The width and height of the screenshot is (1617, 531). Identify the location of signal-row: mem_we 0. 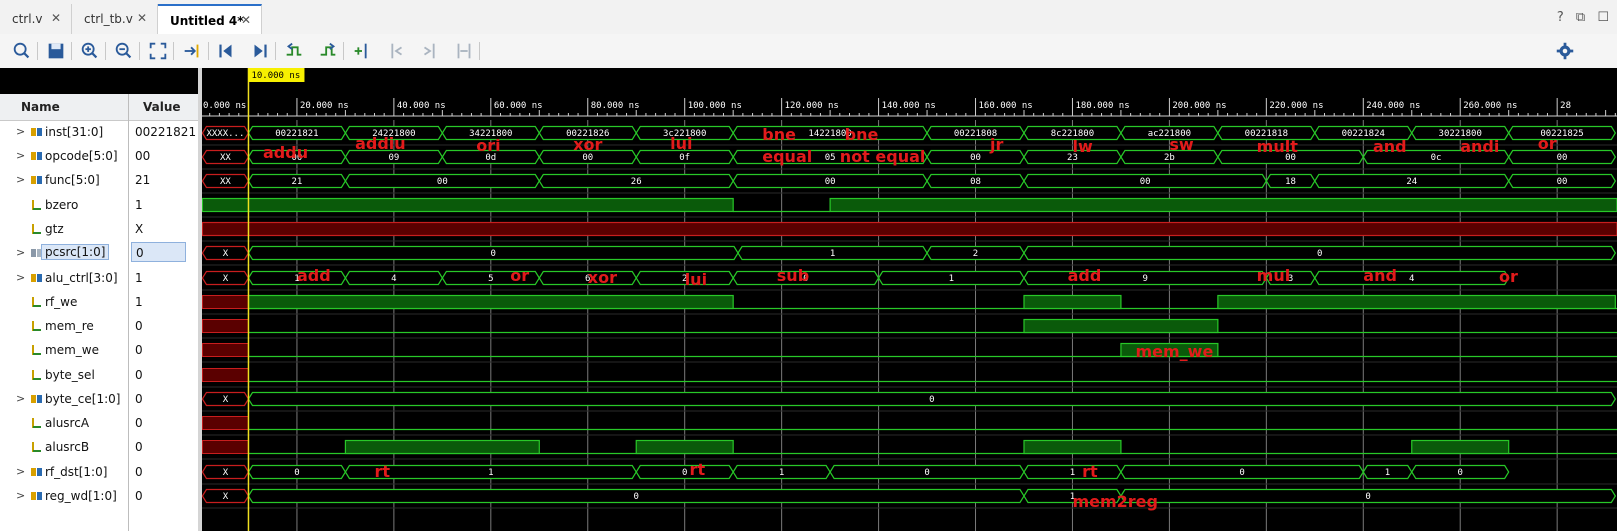
(99, 350).